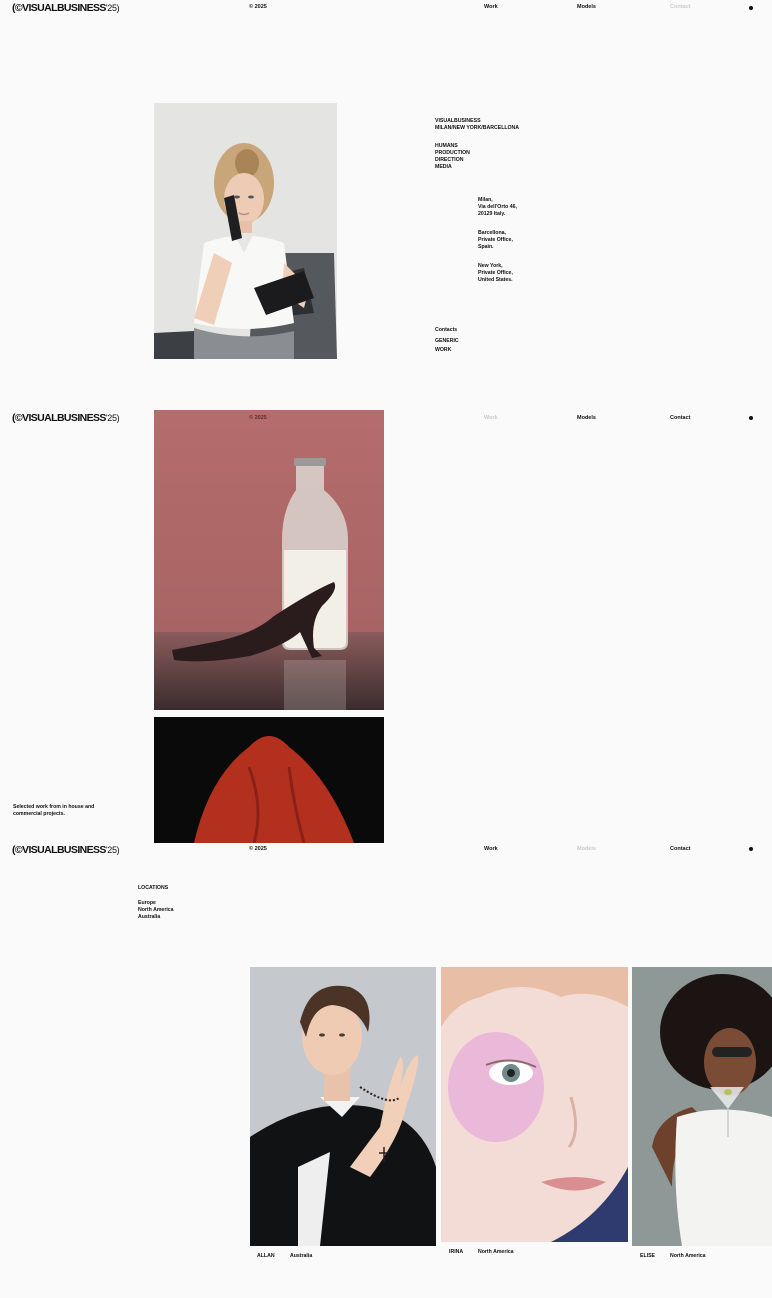 This screenshot has width=772, height=1298. Describe the element at coordinates (495, 240) in the screenshot. I see `office-barcellona: Barcellona, Private Office, Spain.` at that location.